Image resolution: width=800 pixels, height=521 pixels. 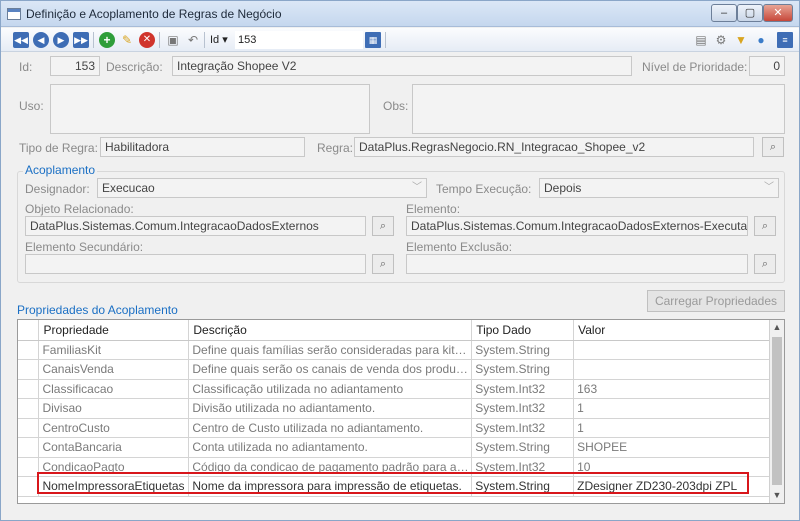 What do you see at coordinates (396, 106) in the screenshot?
I see `obs-label: Obs:` at bounding box center [396, 106].